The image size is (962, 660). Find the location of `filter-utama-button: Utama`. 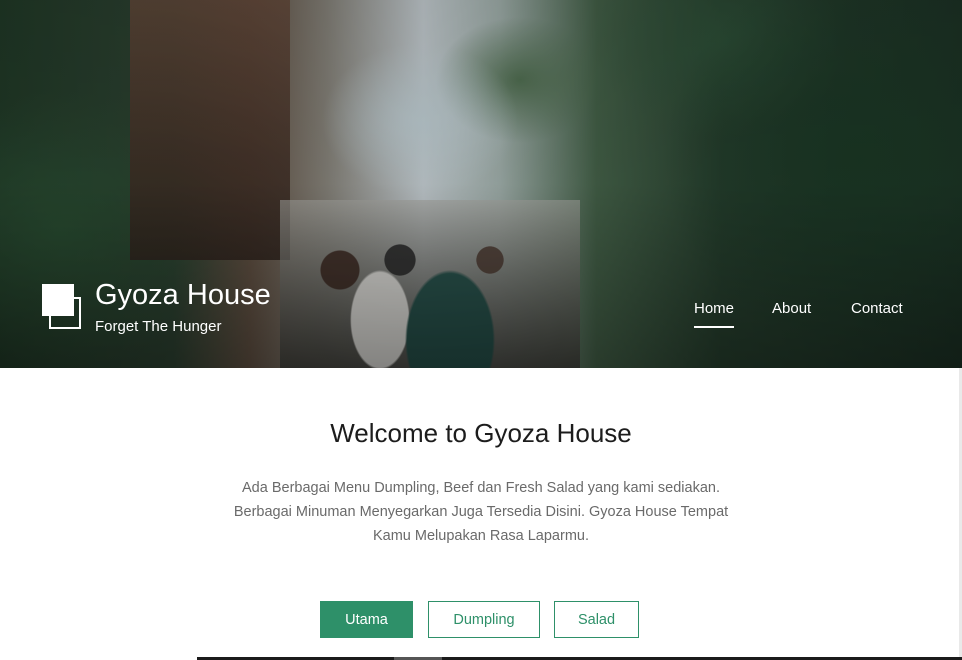

filter-utama-button: Utama is located at coordinates (366, 619).